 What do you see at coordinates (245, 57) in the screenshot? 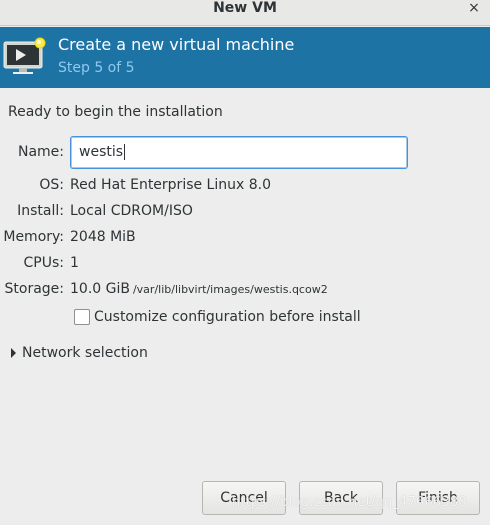
I see `wizard-banner: Create a new virtual machine Step 5 of 5` at bounding box center [245, 57].